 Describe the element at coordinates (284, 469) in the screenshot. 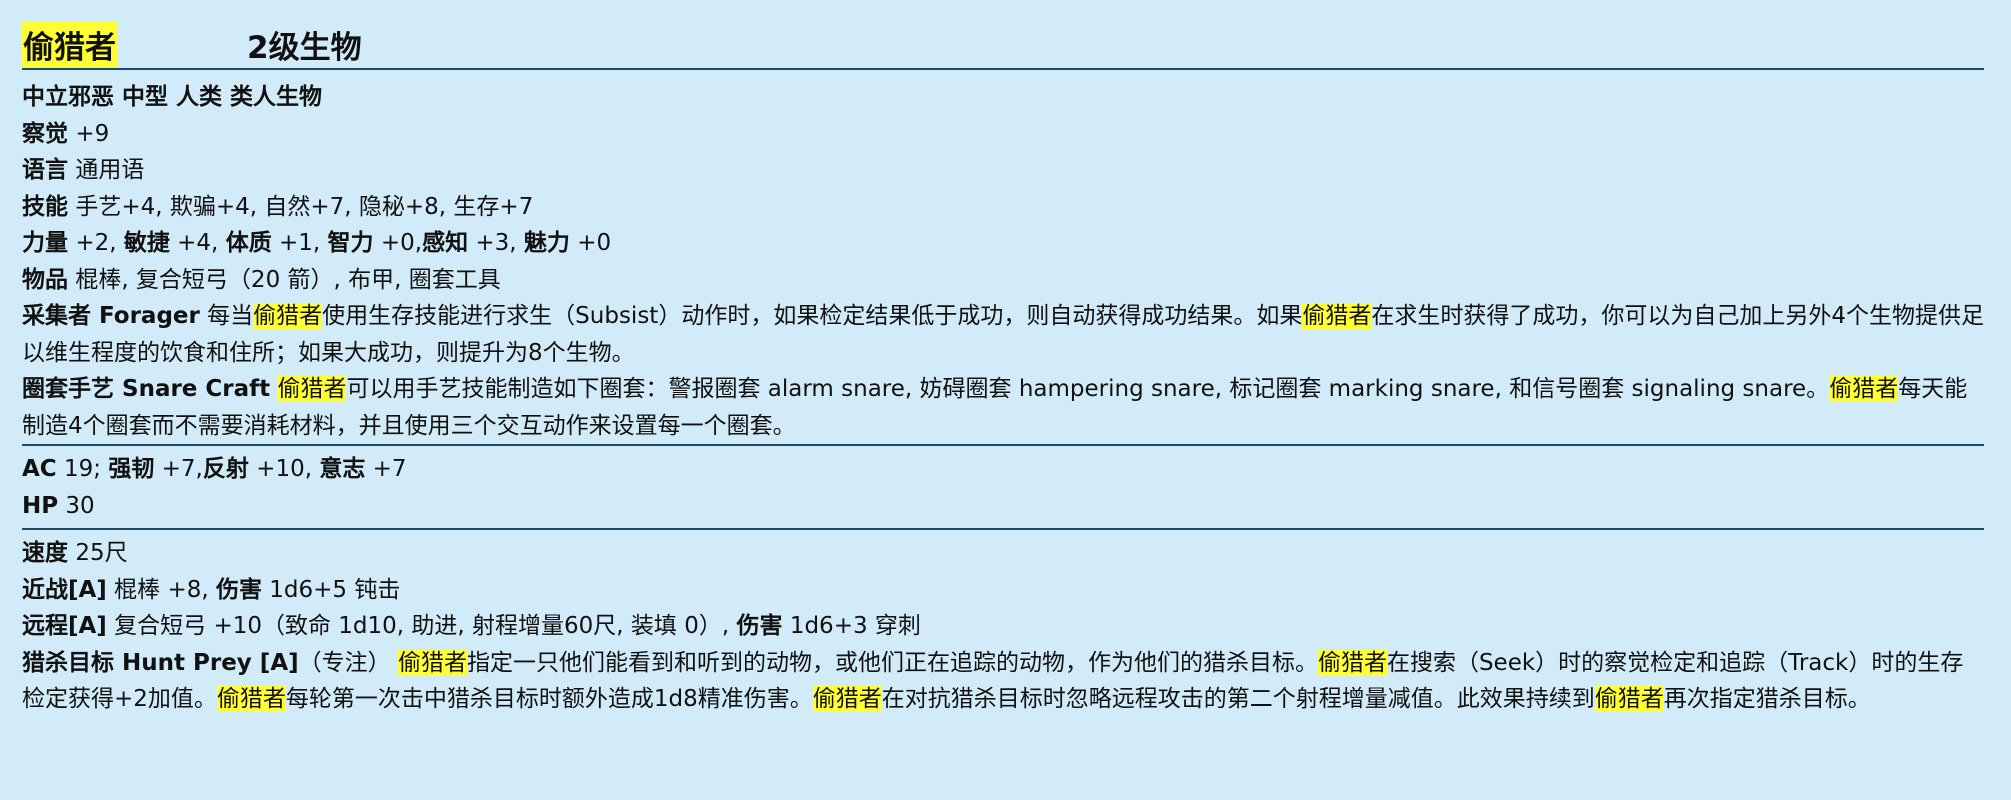

I see `ref-value: +10,` at that location.